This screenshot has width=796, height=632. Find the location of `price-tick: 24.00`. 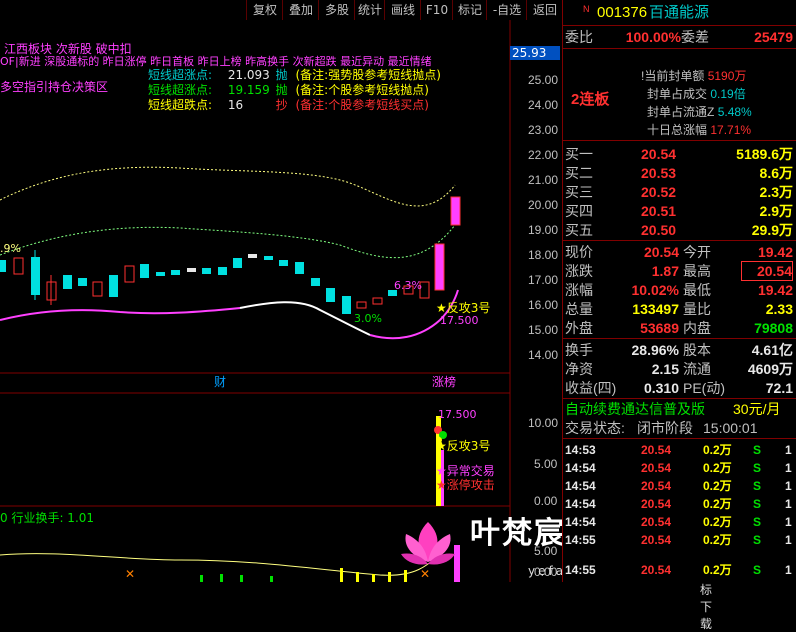

price-tick: 24.00 is located at coordinates (543, 105).